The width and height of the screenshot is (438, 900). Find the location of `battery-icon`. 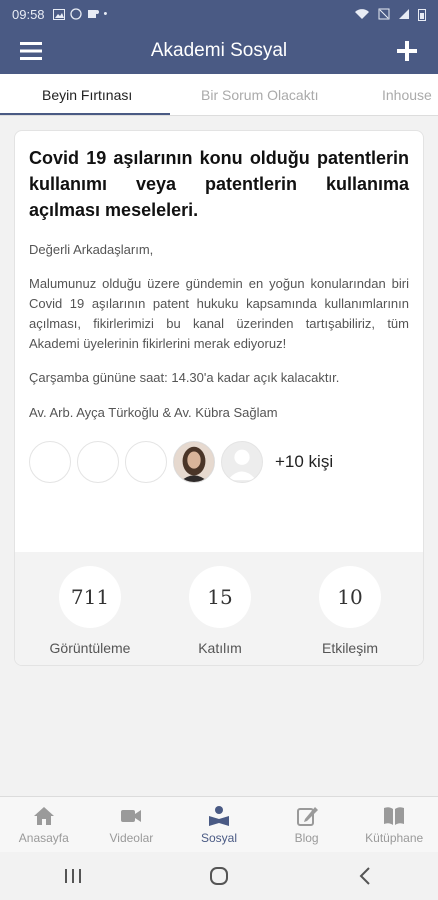

battery-icon is located at coordinates (422, 14).